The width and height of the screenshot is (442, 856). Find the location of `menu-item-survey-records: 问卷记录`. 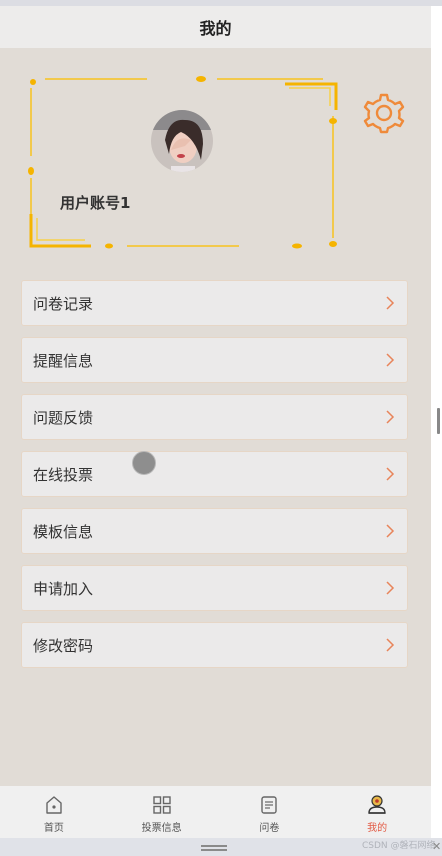

menu-item-survey-records: 问卷记录 is located at coordinates (214, 303).